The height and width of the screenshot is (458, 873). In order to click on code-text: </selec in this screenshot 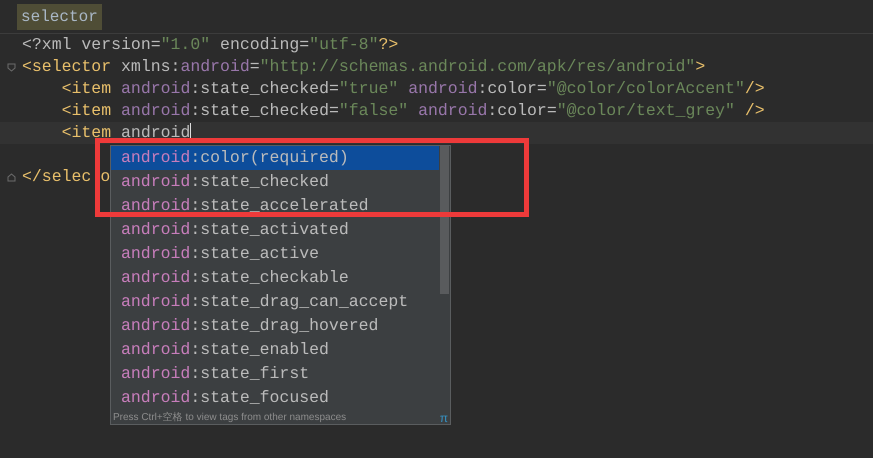, I will do `click(57, 177)`.